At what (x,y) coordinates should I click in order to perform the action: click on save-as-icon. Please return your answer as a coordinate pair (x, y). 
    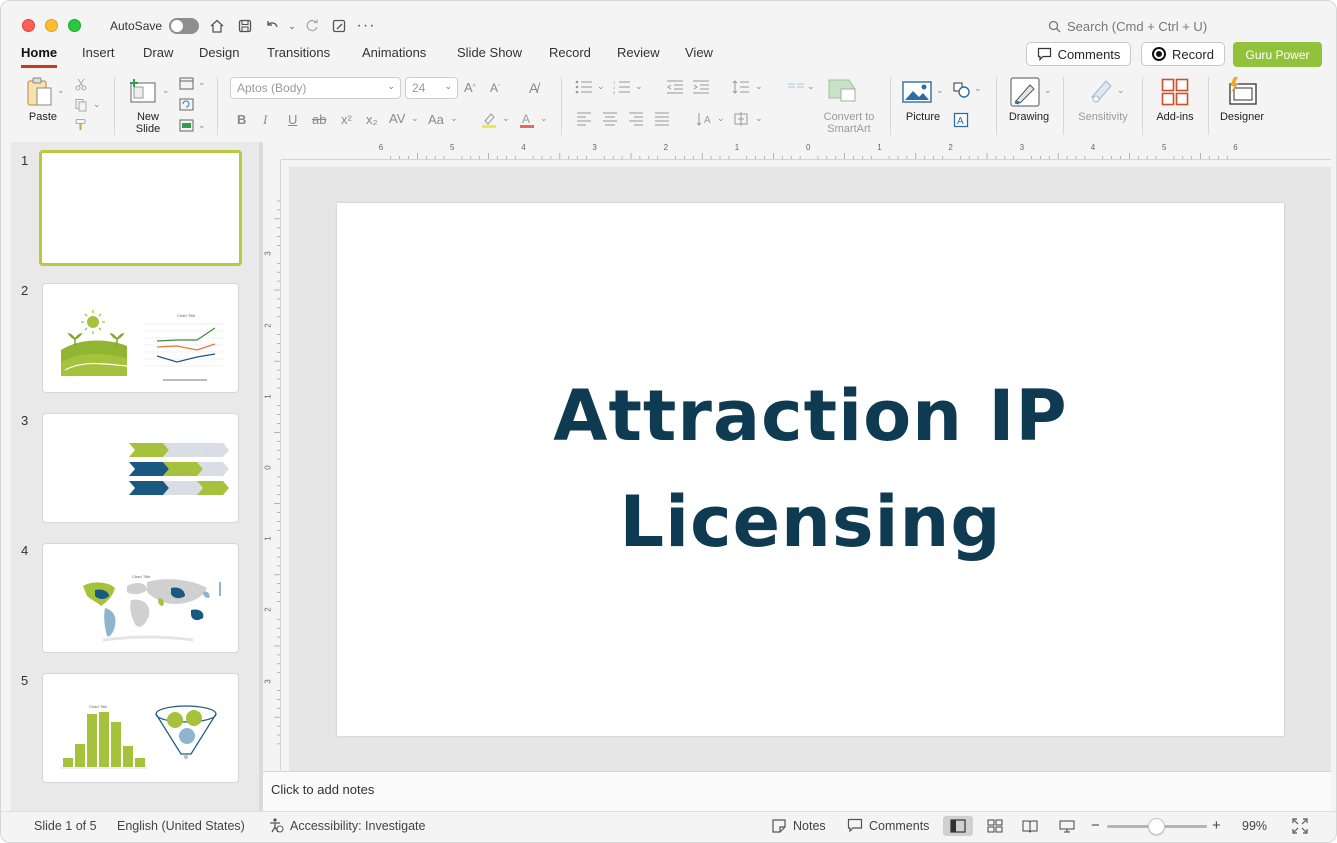
    Looking at the image, I should click on (339, 26).